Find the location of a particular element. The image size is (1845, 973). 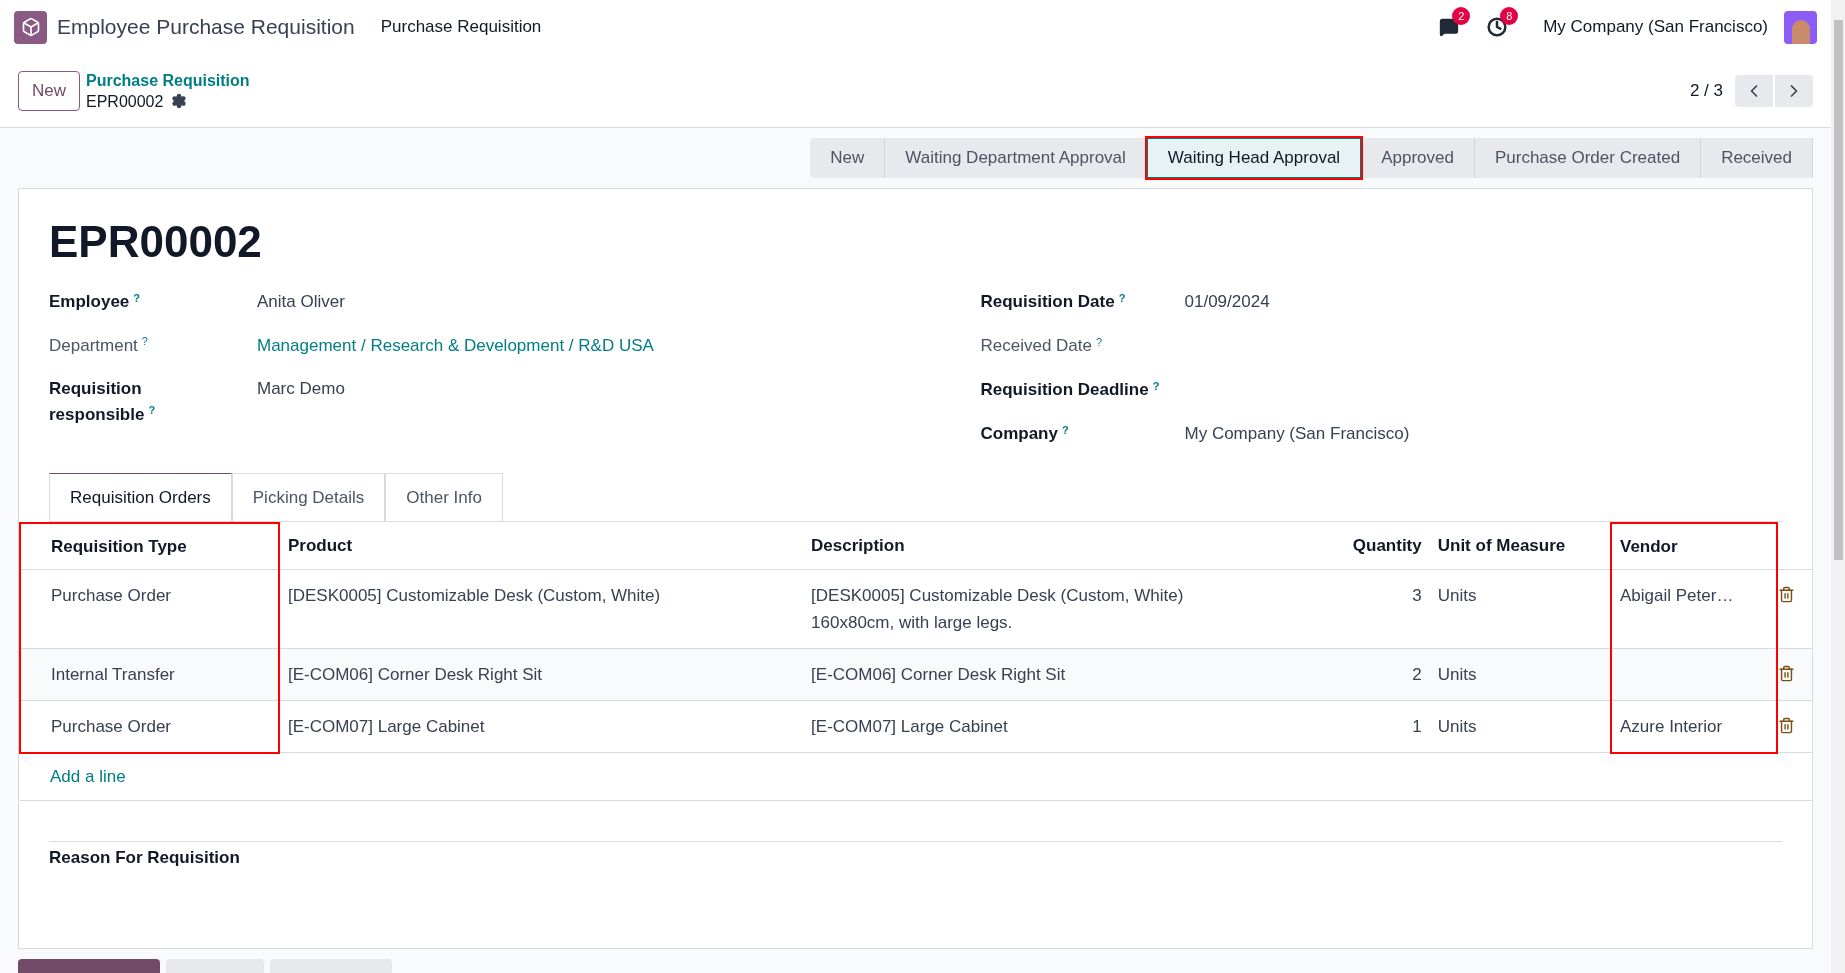

field-value: Marc Demo is located at coordinates (301, 389).